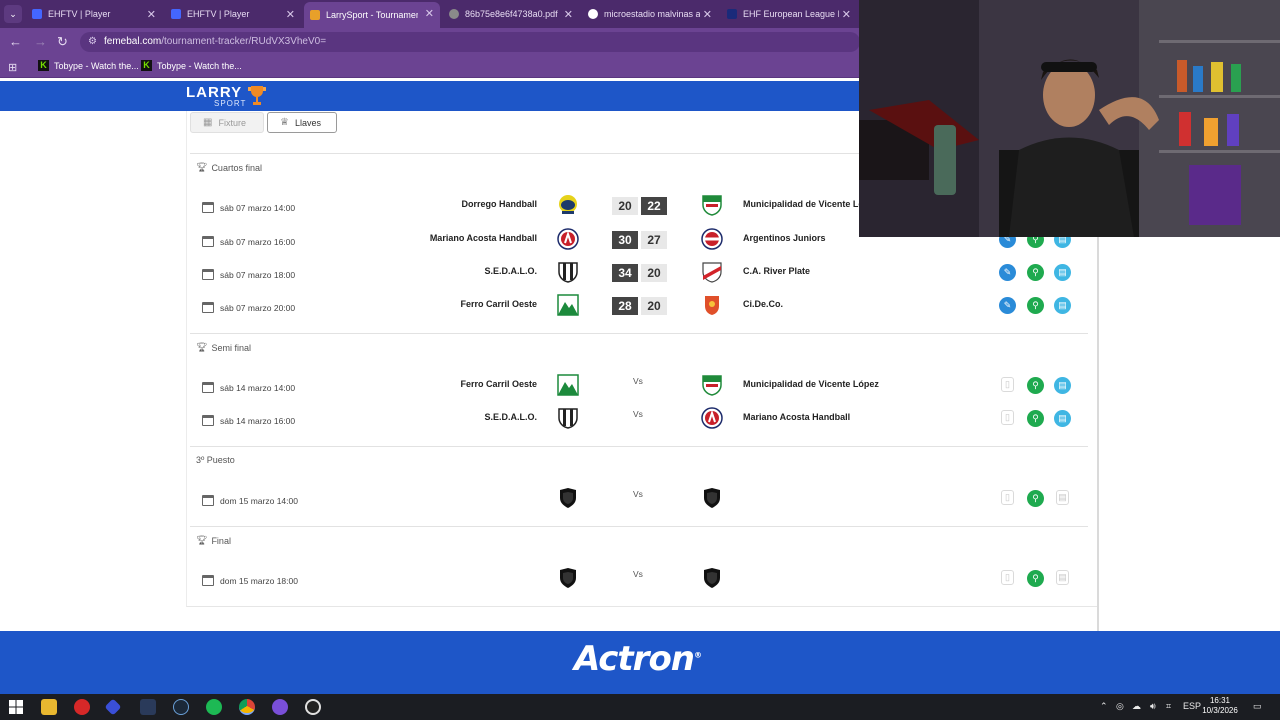  Describe the element at coordinates (202, 347) in the screenshot. I see `trophy-icon: 🏆︎` at that location.